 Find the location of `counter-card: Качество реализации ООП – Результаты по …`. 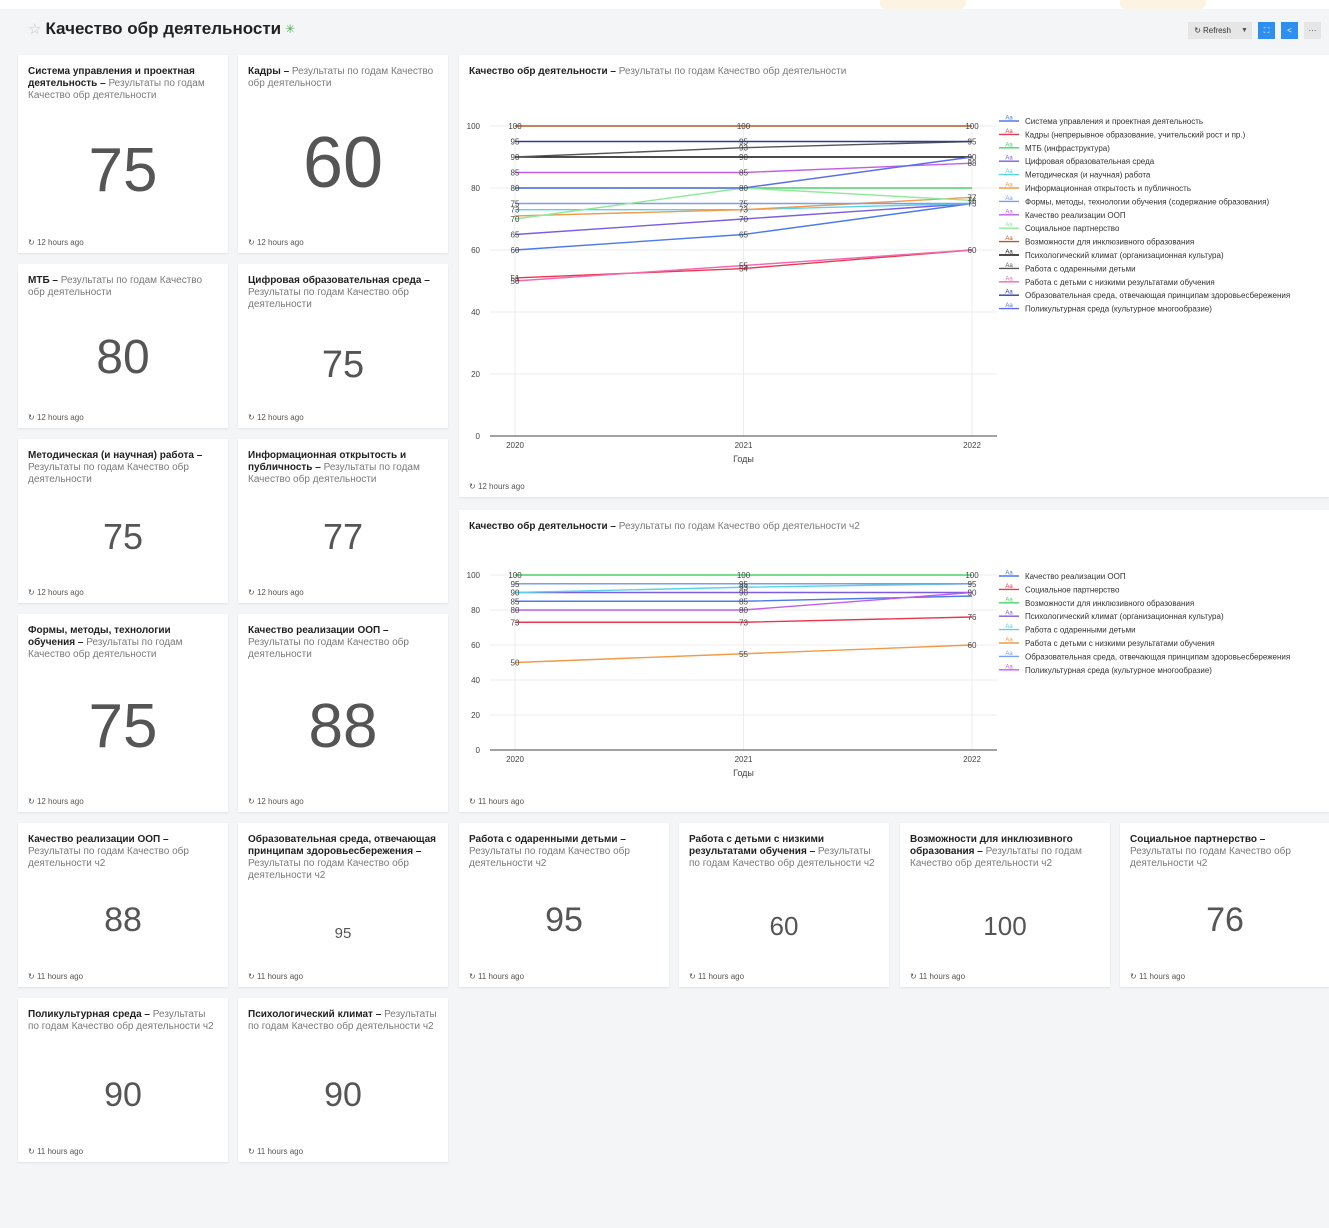

counter-card: Качество реализации ООП – Результаты по … is located at coordinates (343, 713).